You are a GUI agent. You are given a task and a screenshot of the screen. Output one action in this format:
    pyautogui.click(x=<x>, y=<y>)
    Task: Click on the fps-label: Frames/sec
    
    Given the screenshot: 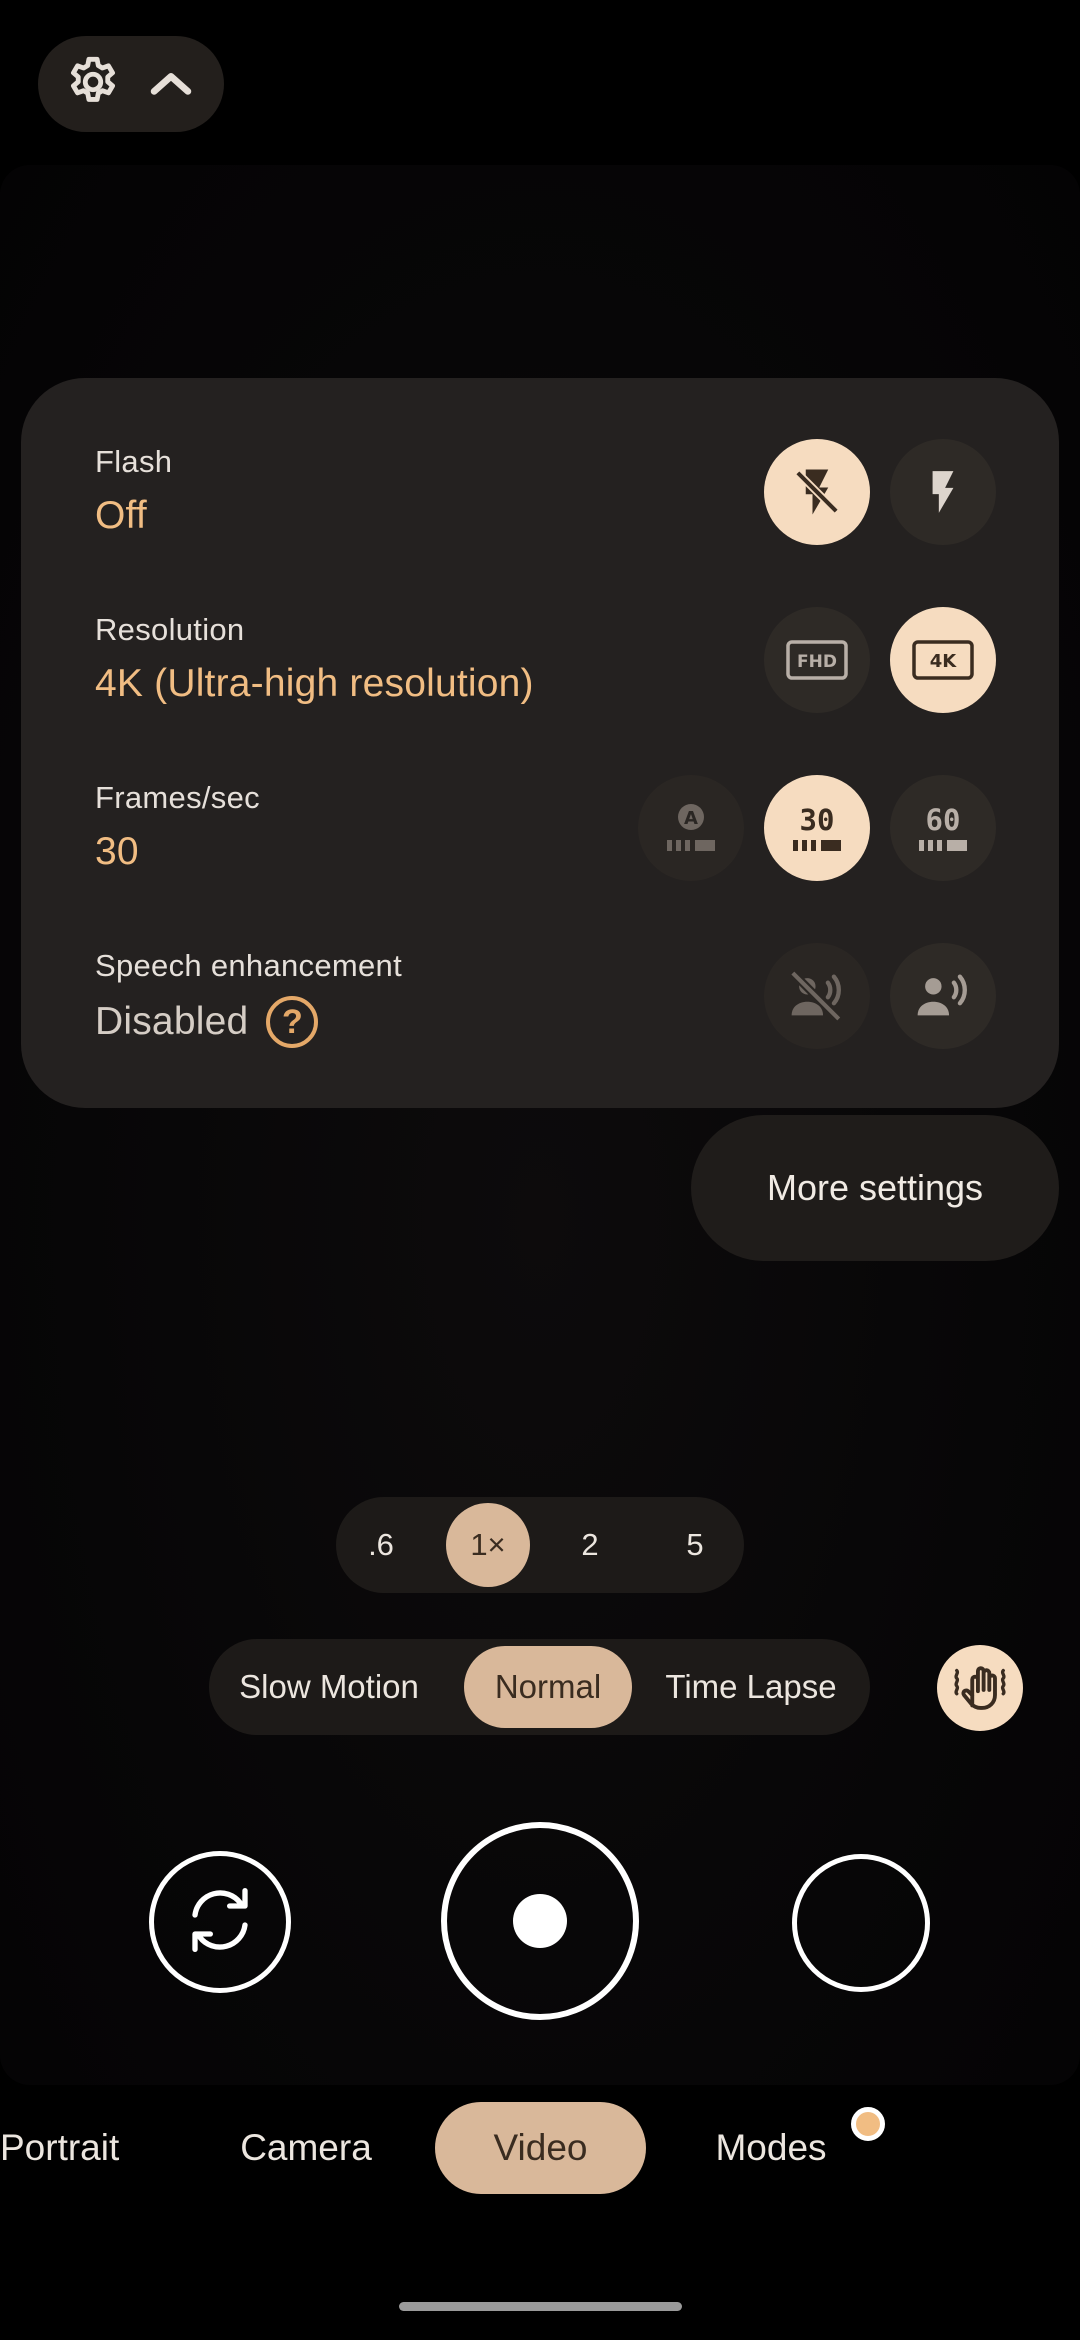 What is the action you would take?
    pyautogui.click(x=177, y=797)
    